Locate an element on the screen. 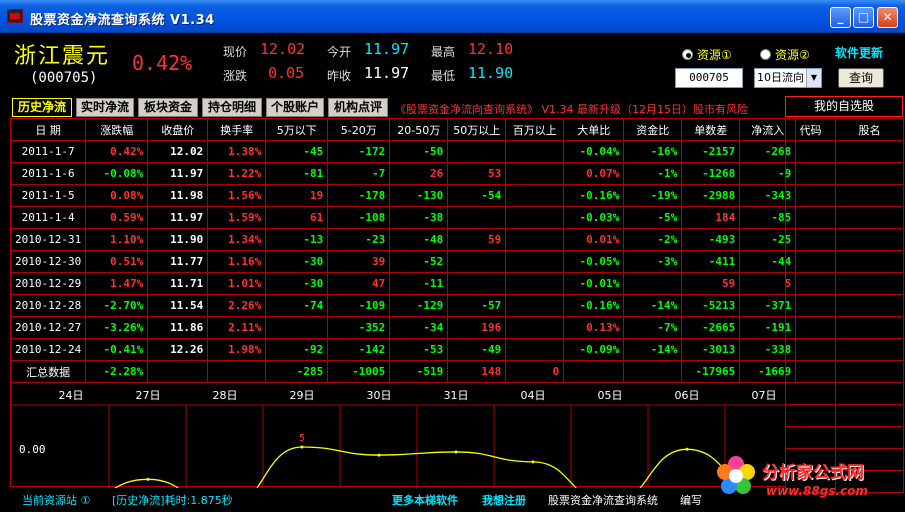  col-close: 收盘价 is located at coordinates (178, 129).